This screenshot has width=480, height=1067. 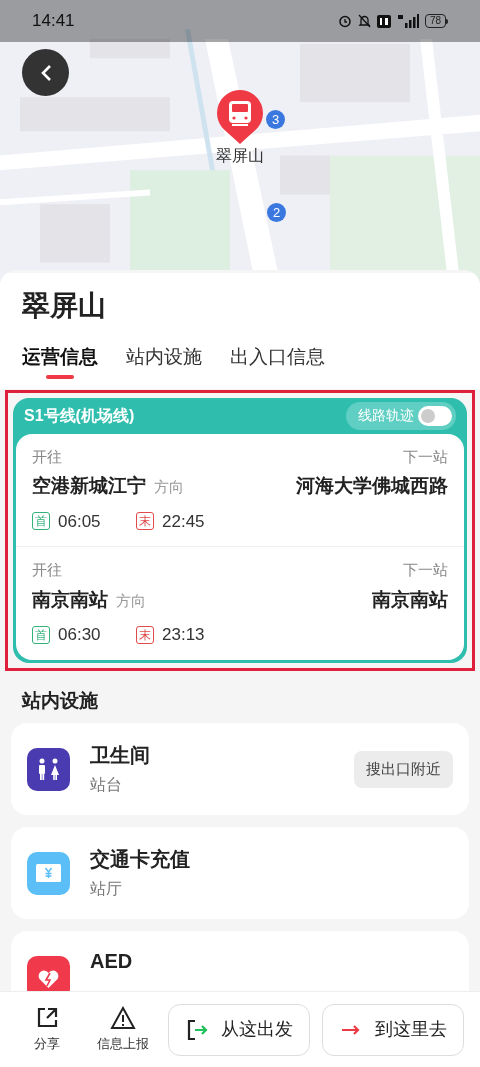 I want to click on facility-name: 交通卡充值, so click(x=140, y=859).